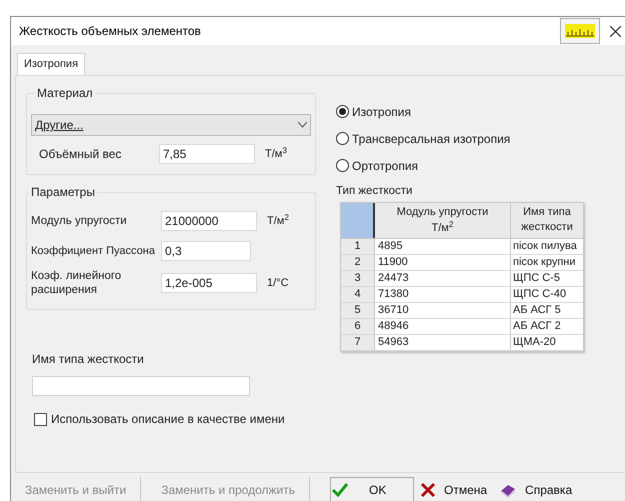  I want to click on ruler-button, so click(580, 31).